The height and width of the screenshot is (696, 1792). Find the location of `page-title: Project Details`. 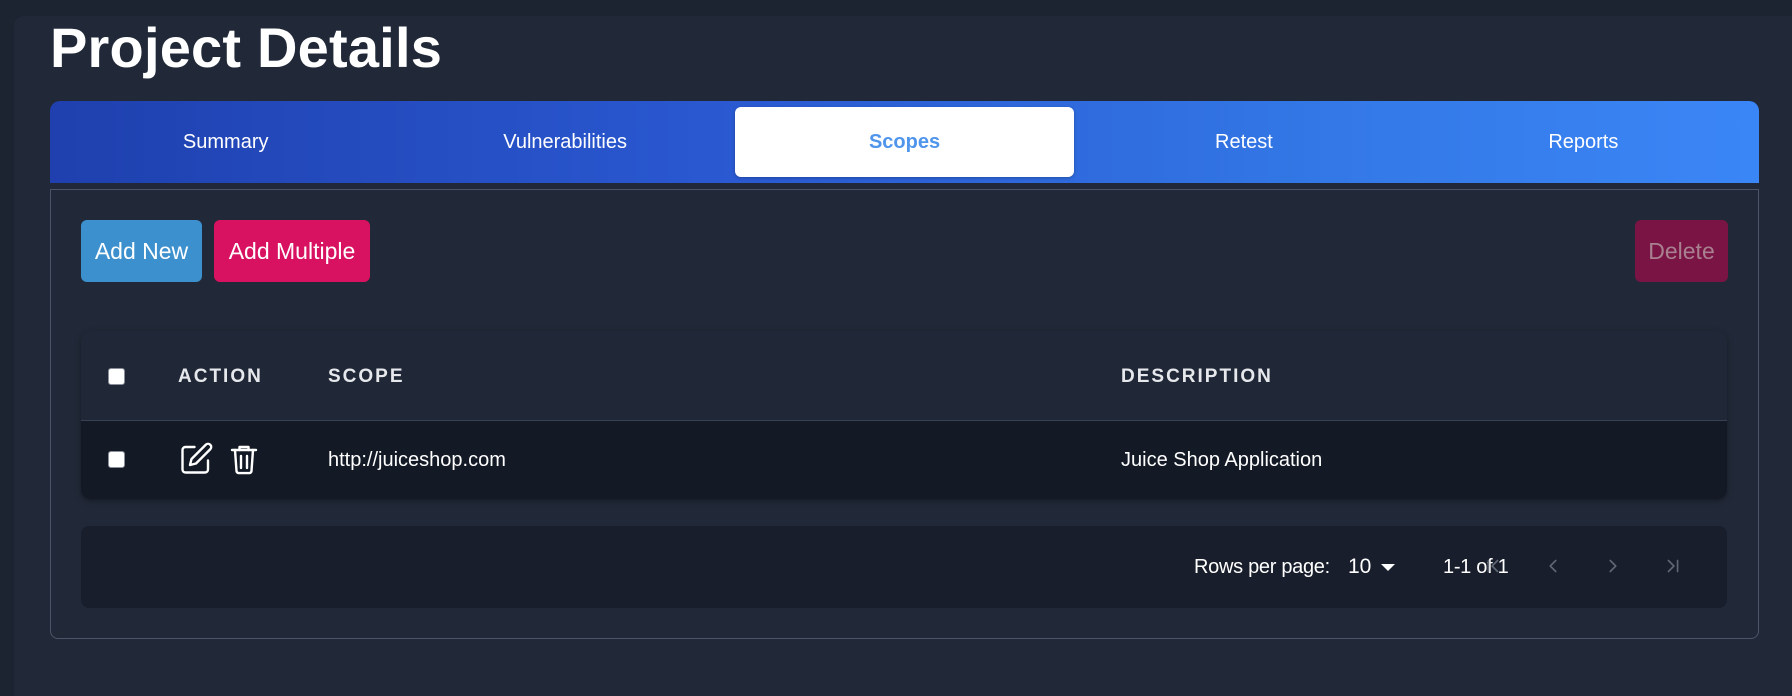

page-title: Project Details is located at coordinates (246, 47).